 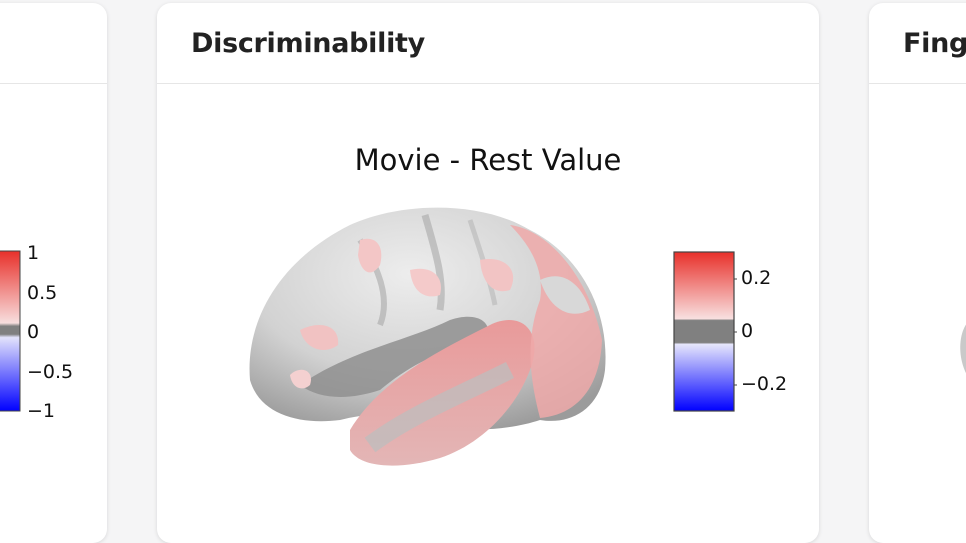 What do you see at coordinates (10, 331) in the screenshot?
I see `left-colorbar` at bounding box center [10, 331].